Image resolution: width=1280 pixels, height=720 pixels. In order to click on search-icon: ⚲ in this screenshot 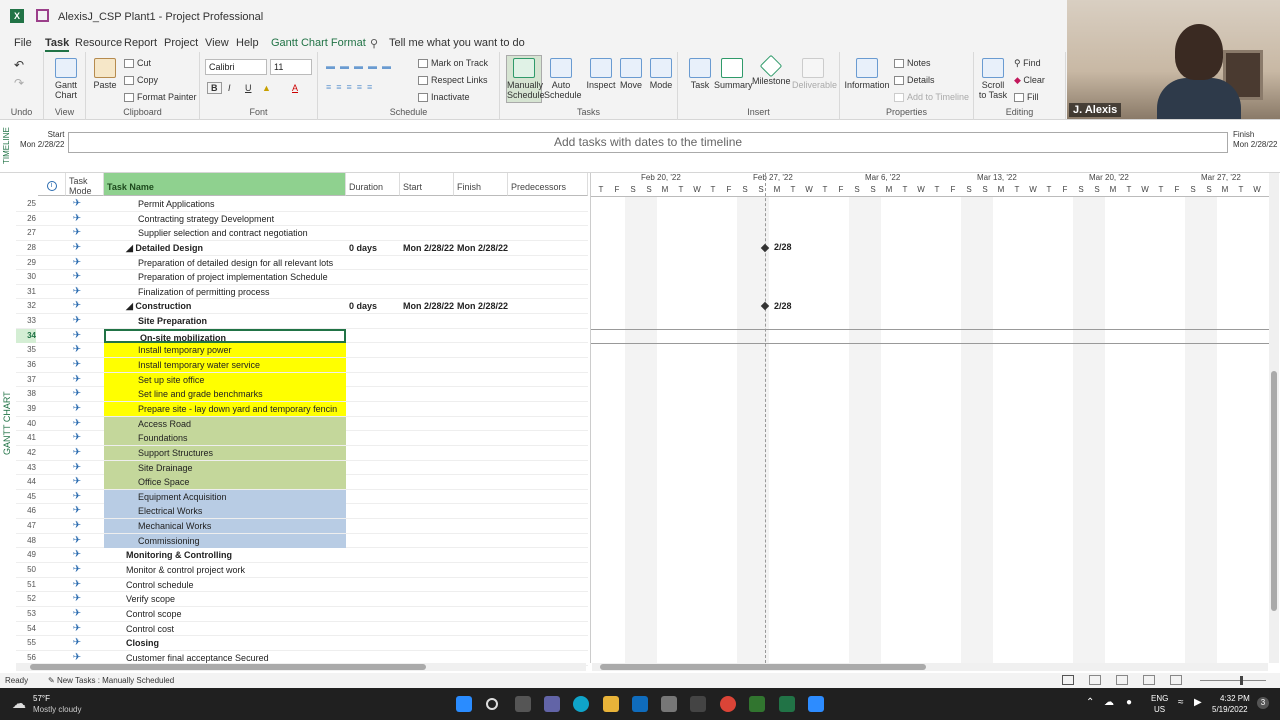, I will do `click(374, 43)`.